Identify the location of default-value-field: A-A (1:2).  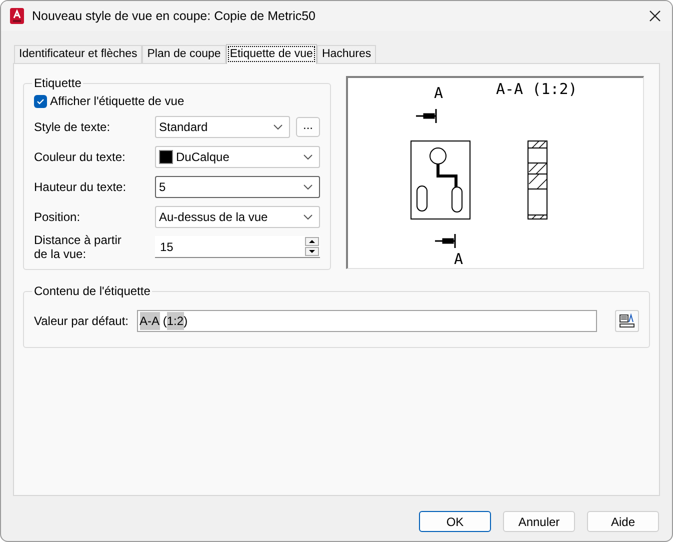
(366, 321).